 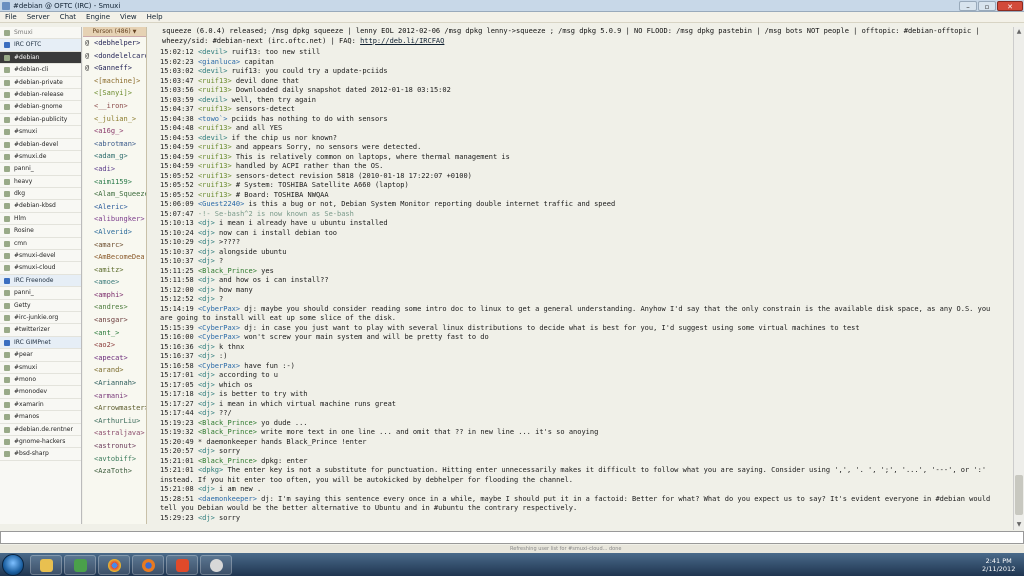 What do you see at coordinates (40, 405) in the screenshot?
I see `sidebar-item-xamarin: #xamarin` at bounding box center [40, 405].